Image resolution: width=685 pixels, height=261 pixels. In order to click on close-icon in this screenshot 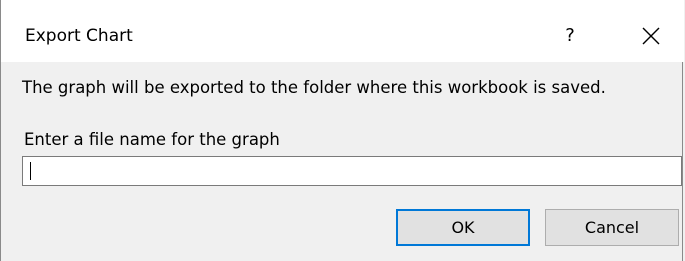, I will do `click(651, 36)`.